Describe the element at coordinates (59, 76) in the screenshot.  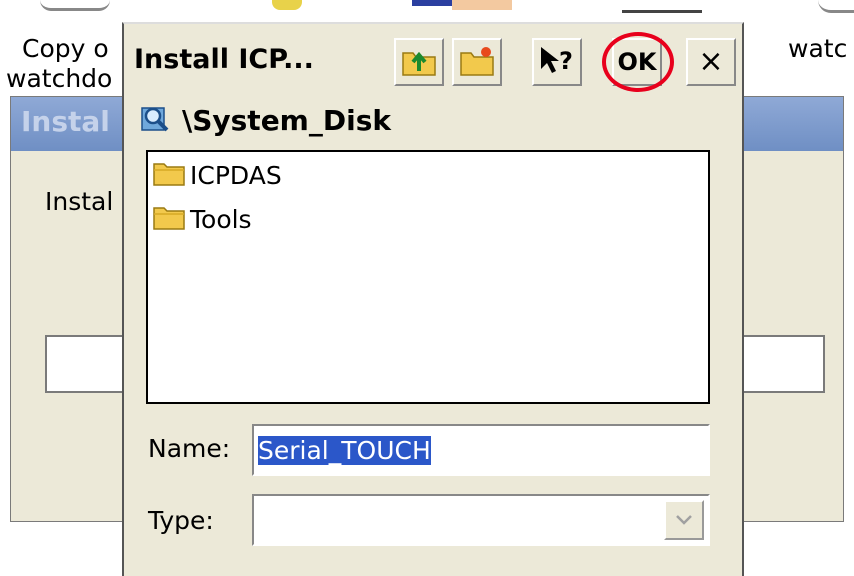
I see `desktop-icon-label-copy-line2: watchdo` at that location.